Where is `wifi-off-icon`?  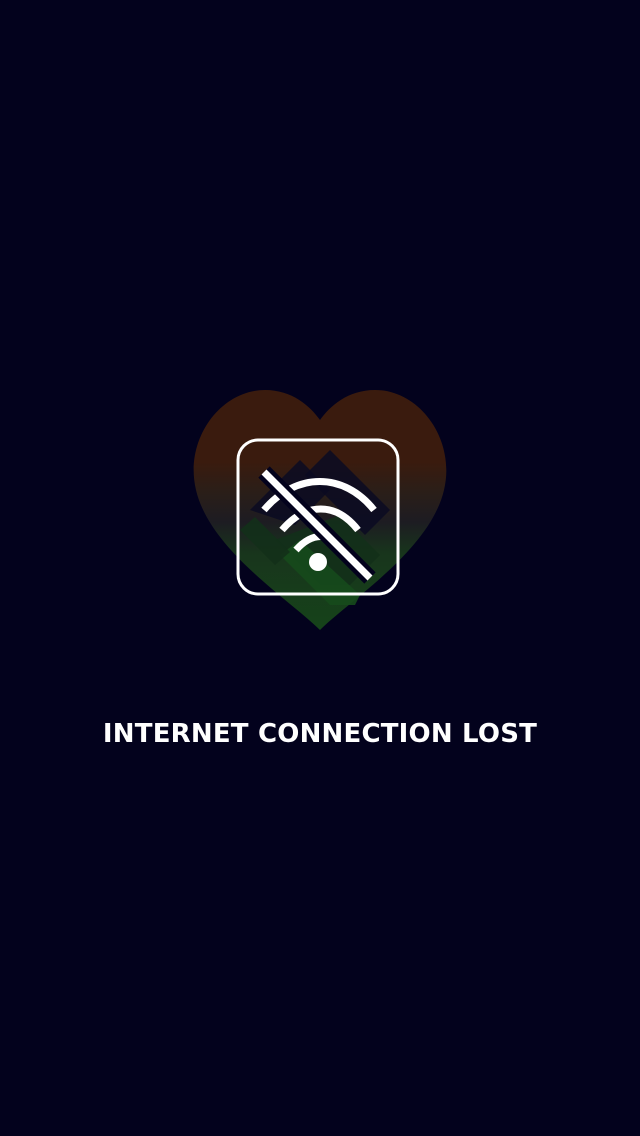
wifi-off-icon is located at coordinates (318, 517).